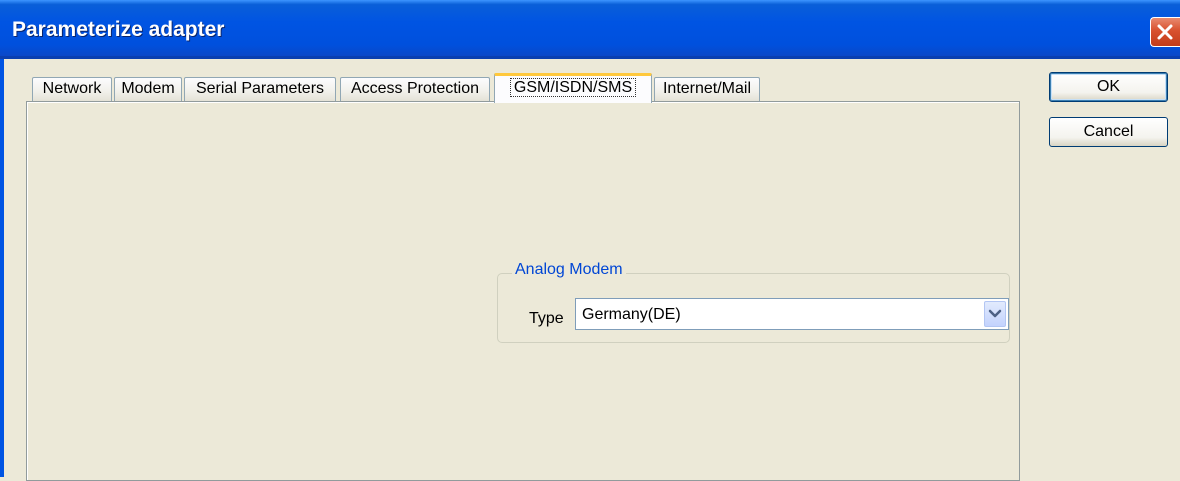 The image size is (1180, 481). I want to click on close-icon, so click(1165, 32).